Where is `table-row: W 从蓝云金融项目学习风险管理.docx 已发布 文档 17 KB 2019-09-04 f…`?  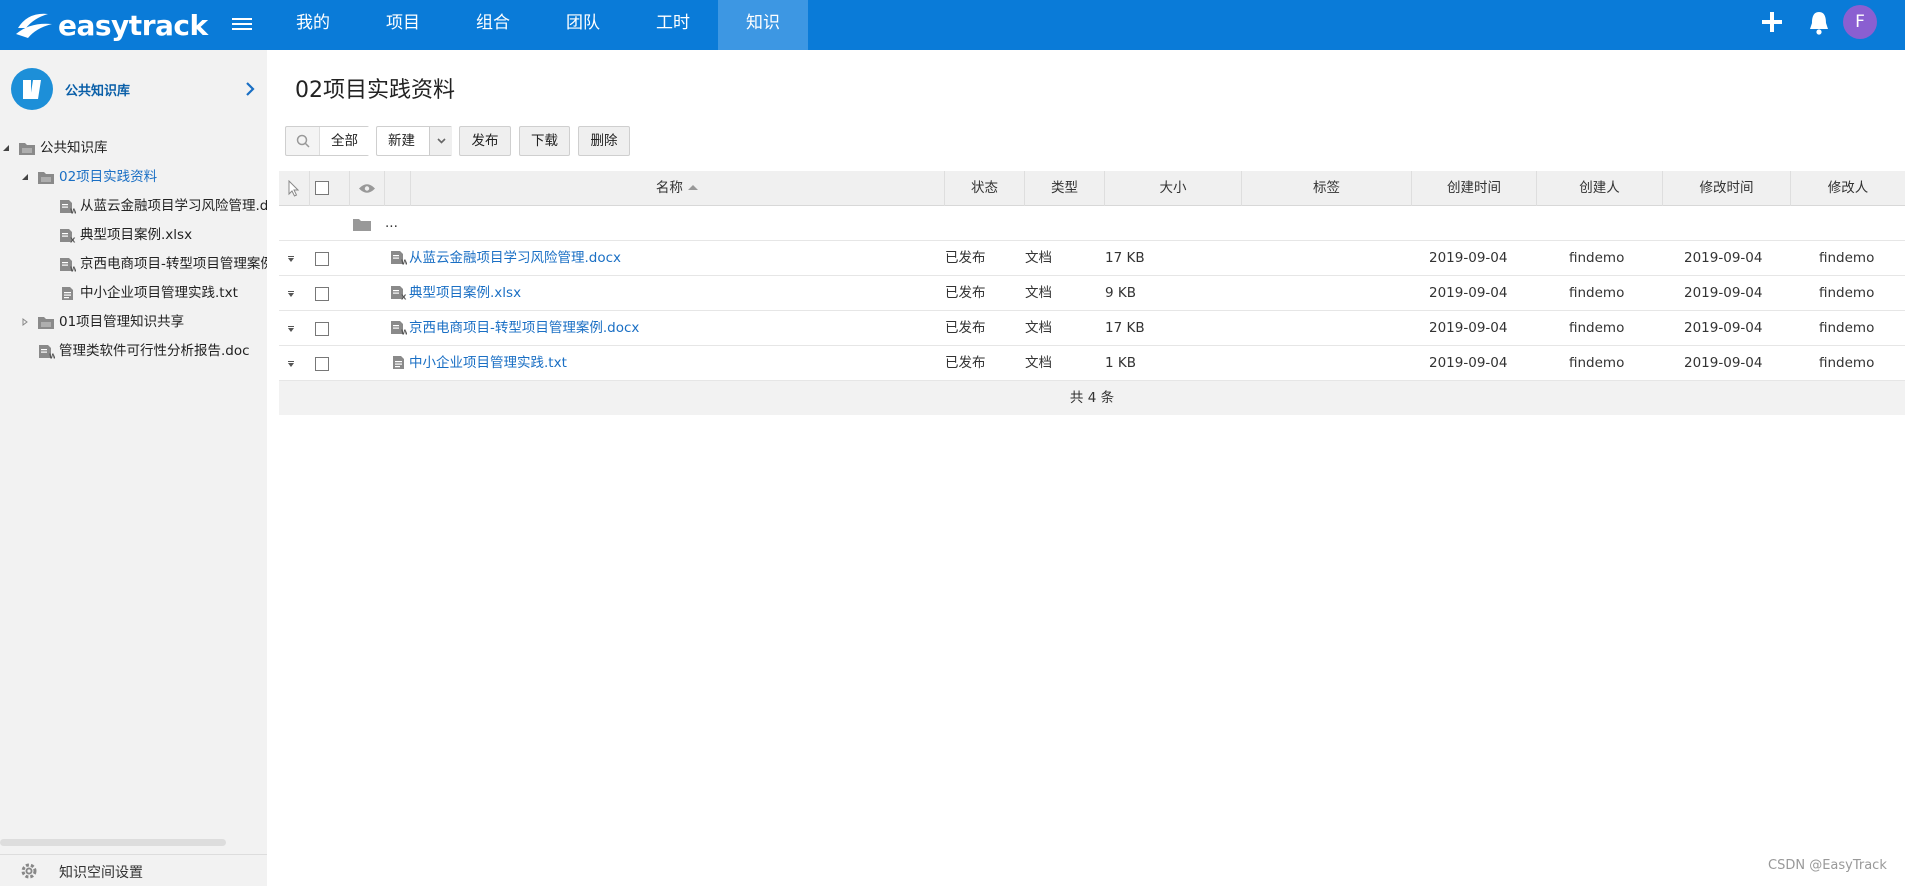
table-row: W 从蓝云金融项目学习风险管理.docx 已发布 文档 17 KB 2019-09-04 f… is located at coordinates (1092, 258).